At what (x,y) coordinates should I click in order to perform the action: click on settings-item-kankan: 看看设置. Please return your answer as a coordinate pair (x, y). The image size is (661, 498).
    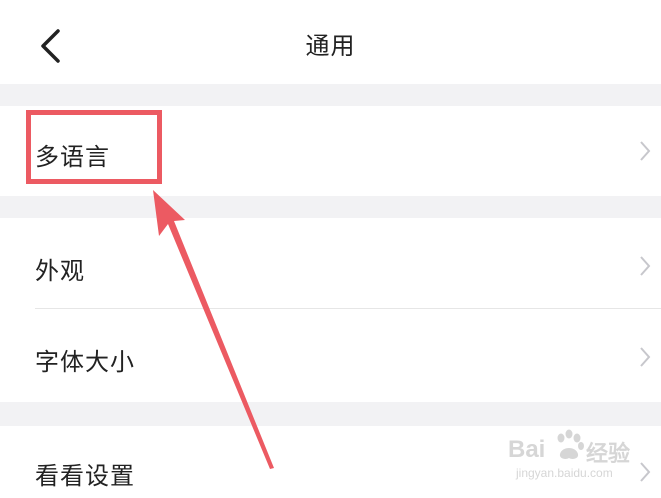
    Looking at the image, I should click on (330, 462).